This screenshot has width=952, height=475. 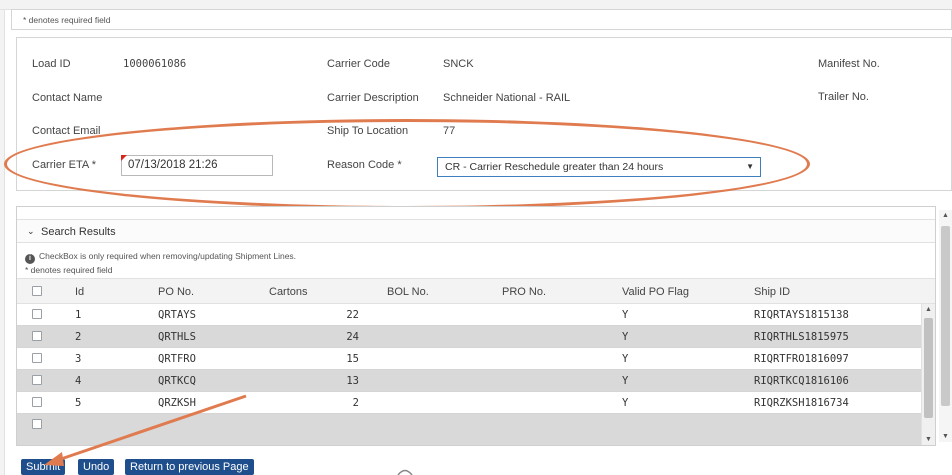 What do you see at coordinates (37, 291) in the screenshot?
I see `select-all-checkbox` at bounding box center [37, 291].